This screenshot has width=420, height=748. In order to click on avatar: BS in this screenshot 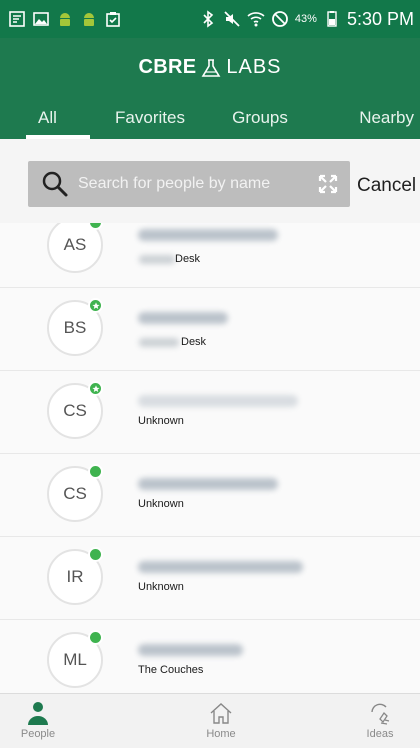, I will do `click(75, 327)`.